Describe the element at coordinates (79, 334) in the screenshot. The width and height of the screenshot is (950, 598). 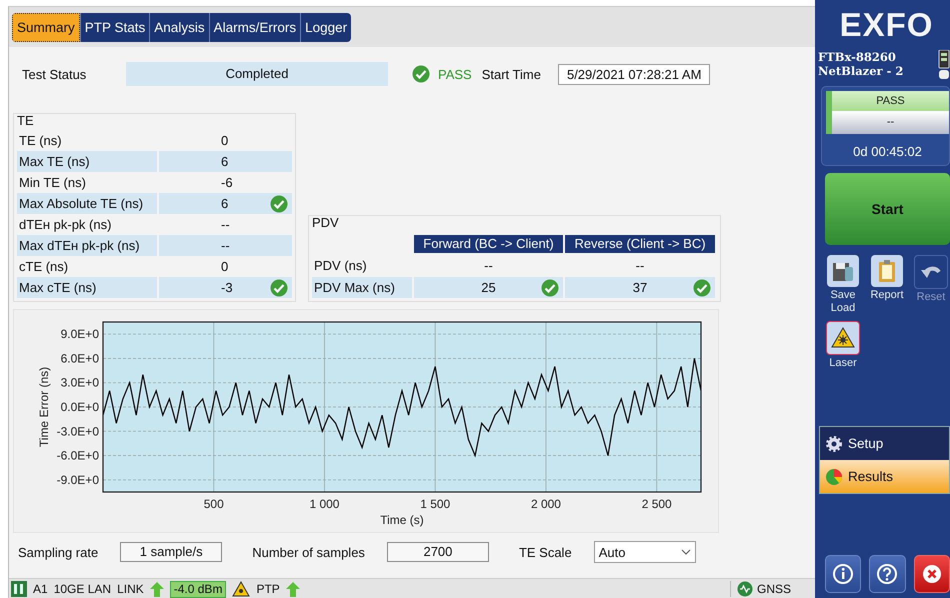
I see `tick-label: 9.0E+0` at that location.